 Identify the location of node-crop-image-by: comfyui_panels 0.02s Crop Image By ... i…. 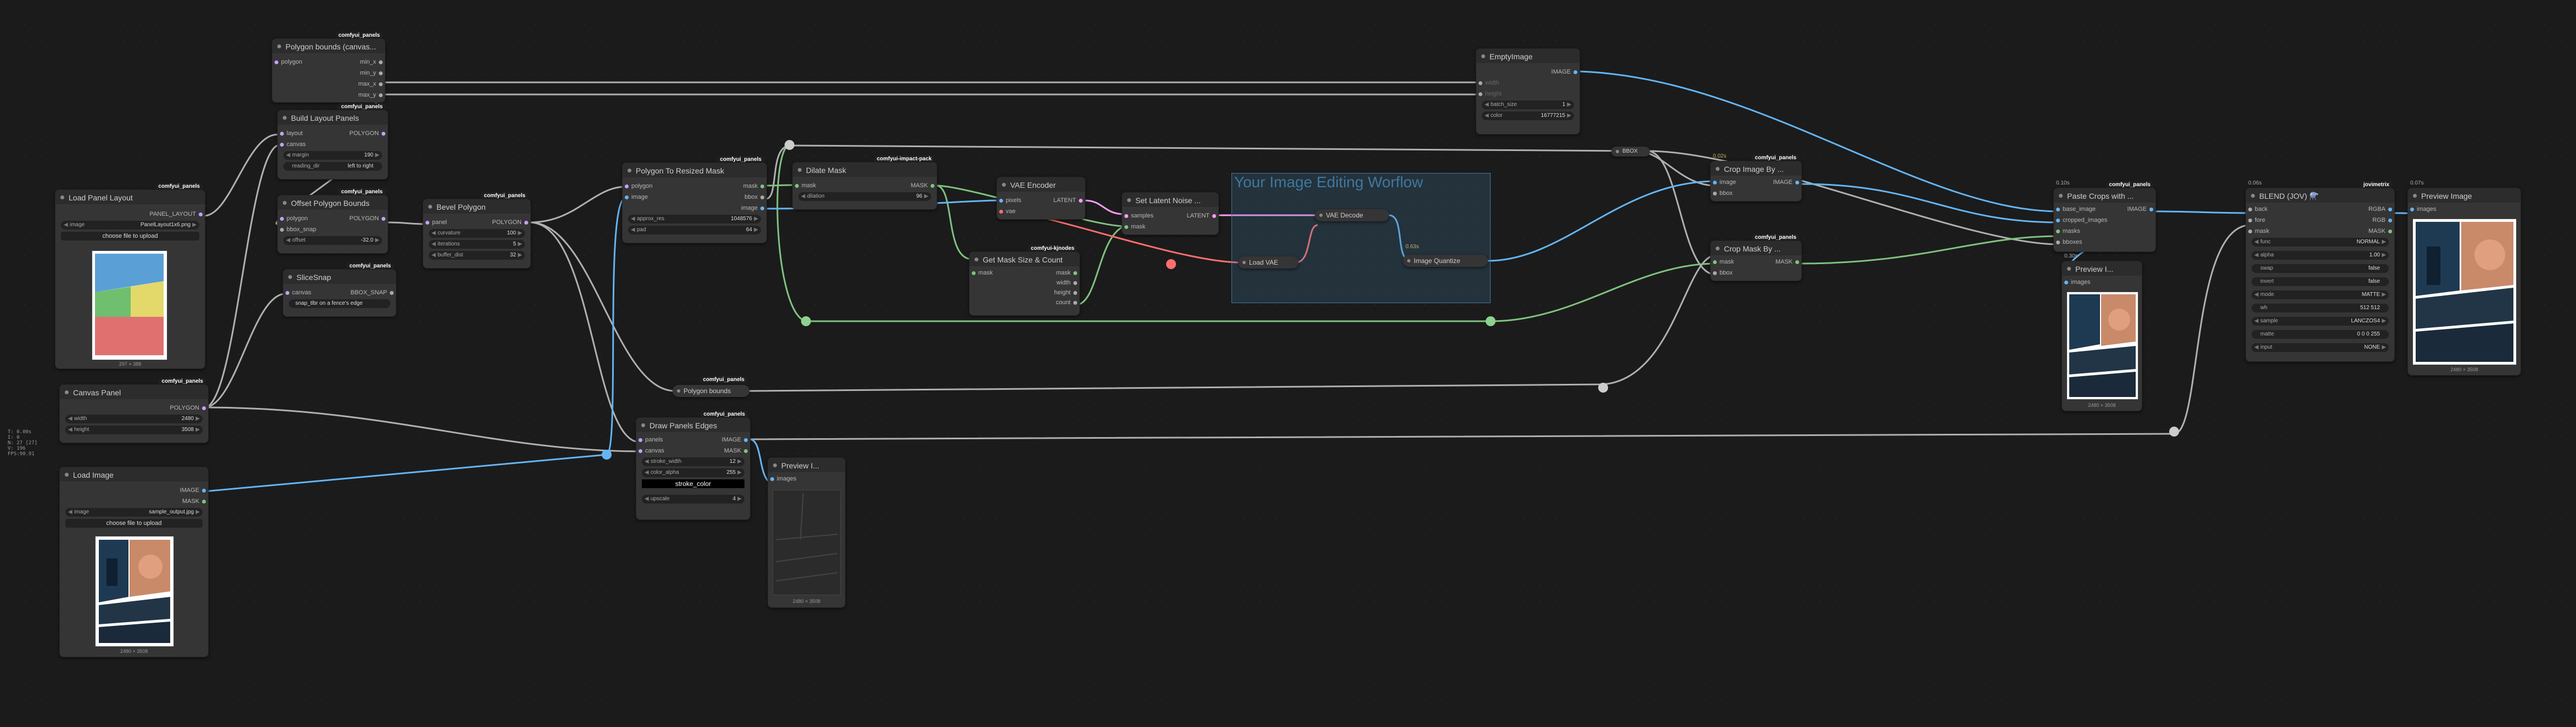
(1756, 177).